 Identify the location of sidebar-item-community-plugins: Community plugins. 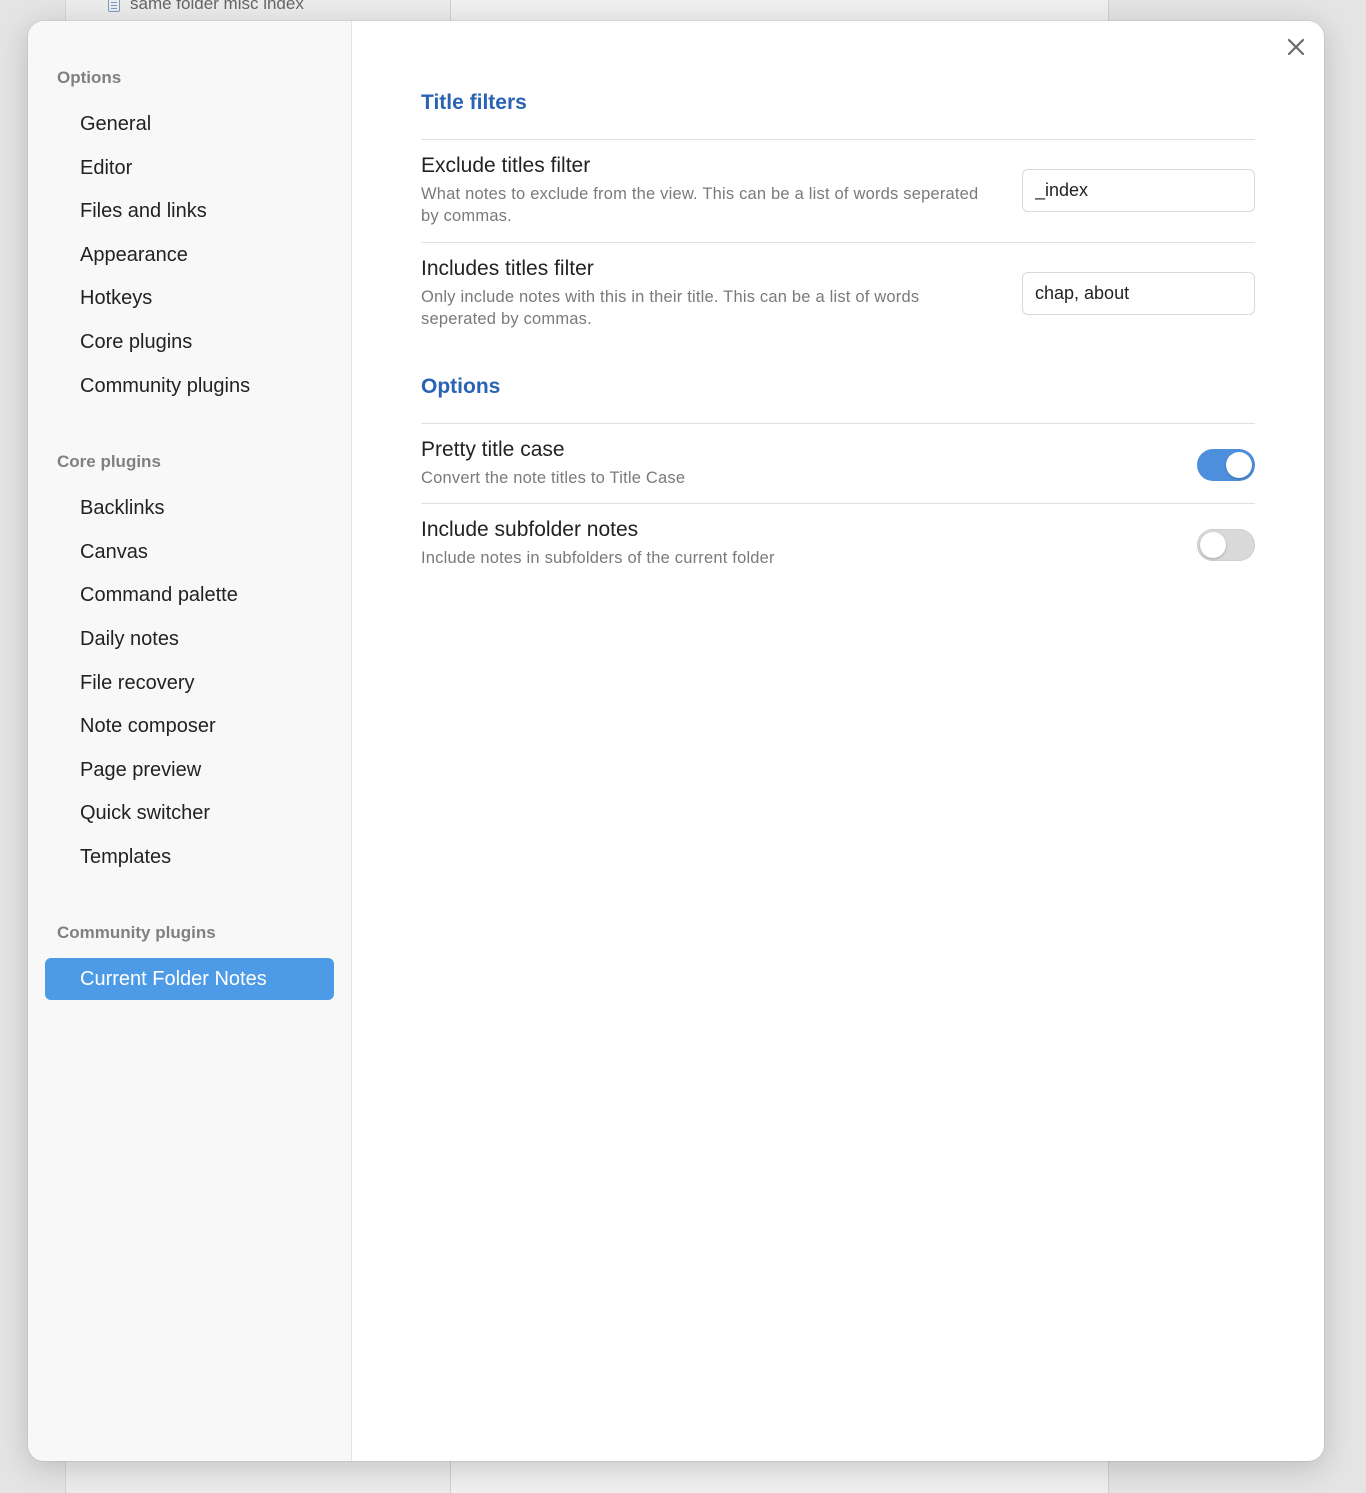
(189, 387).